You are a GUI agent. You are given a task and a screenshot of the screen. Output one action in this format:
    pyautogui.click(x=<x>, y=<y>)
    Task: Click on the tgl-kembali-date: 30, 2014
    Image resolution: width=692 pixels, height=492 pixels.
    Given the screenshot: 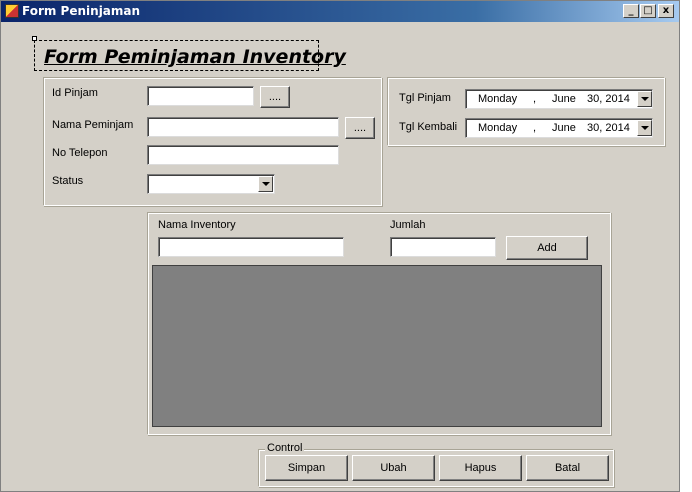 What is the action you would take?
    pyautogui.click(x=608, y=128)
    